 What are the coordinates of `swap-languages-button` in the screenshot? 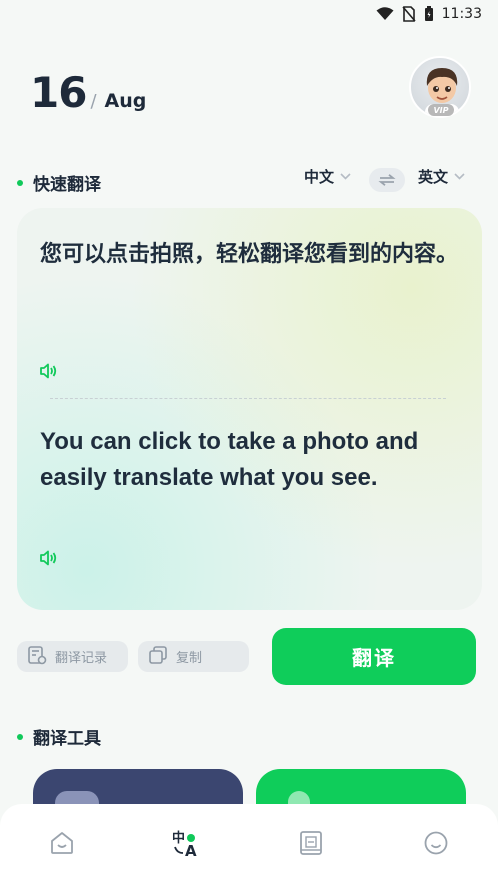 It's located at (387, 180).